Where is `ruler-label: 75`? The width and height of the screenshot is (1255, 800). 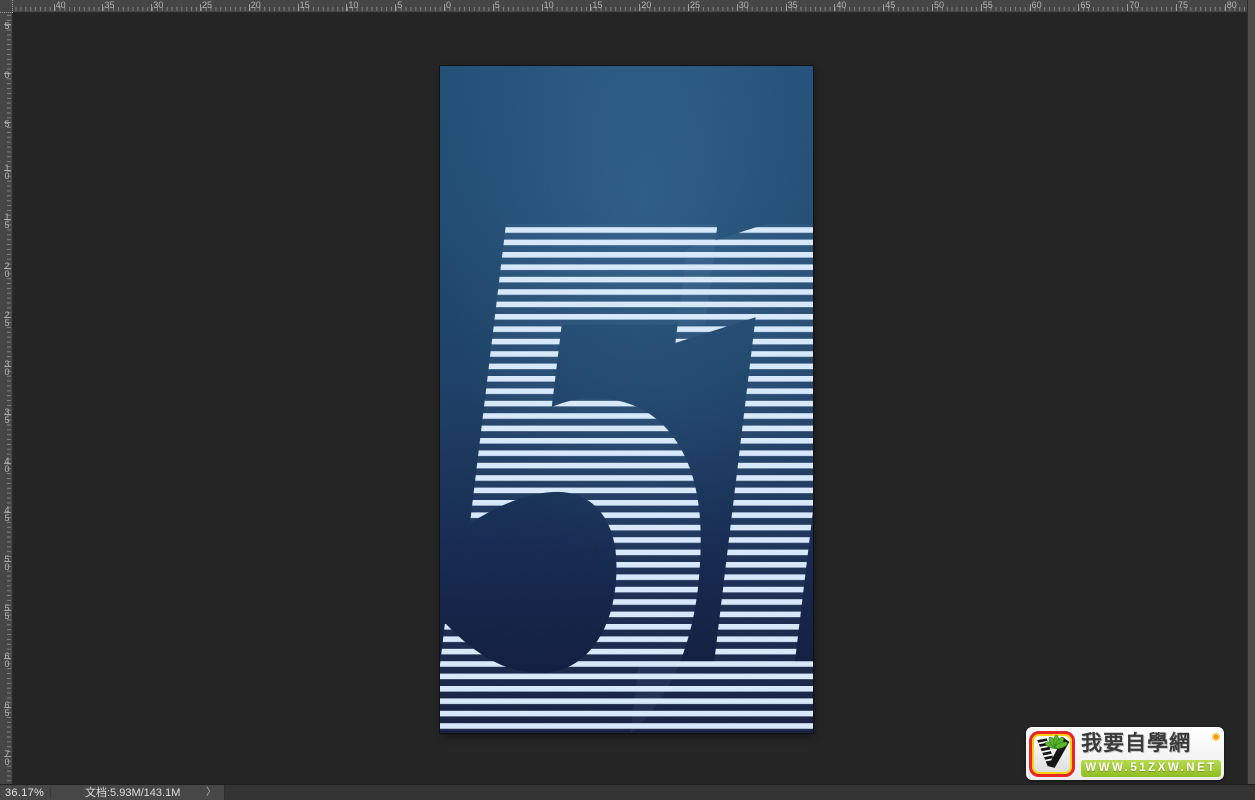 ruler-label: 75 is located at coordinates (1183, 5).